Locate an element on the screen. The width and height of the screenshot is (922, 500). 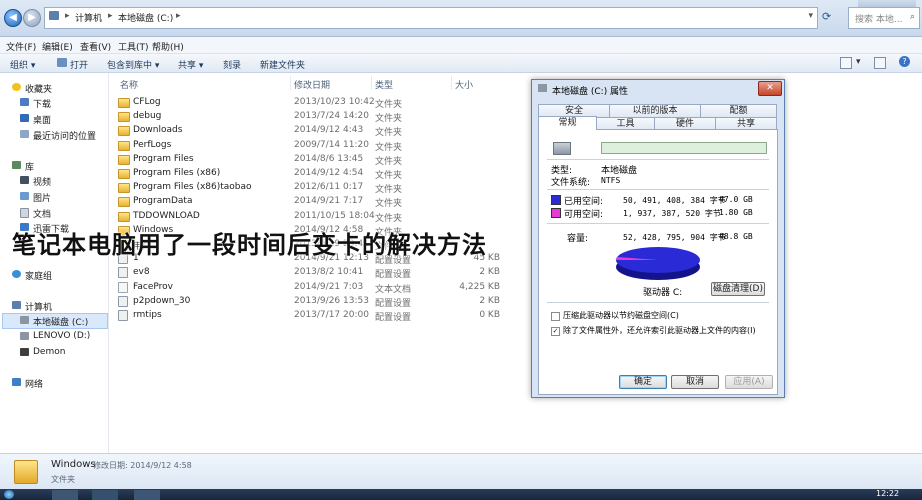
details-name: Windows is located at coordinates (73, 464).